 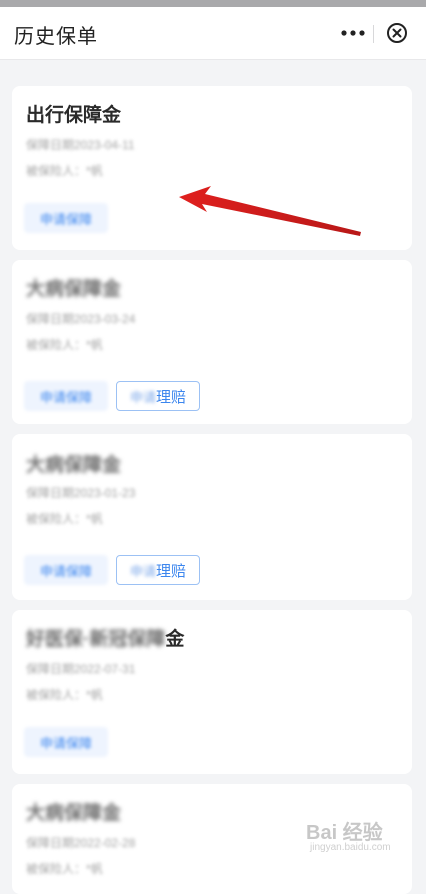 I want to click on policy-date: 保障日期2023-01-23, so click(x=81, y=493).